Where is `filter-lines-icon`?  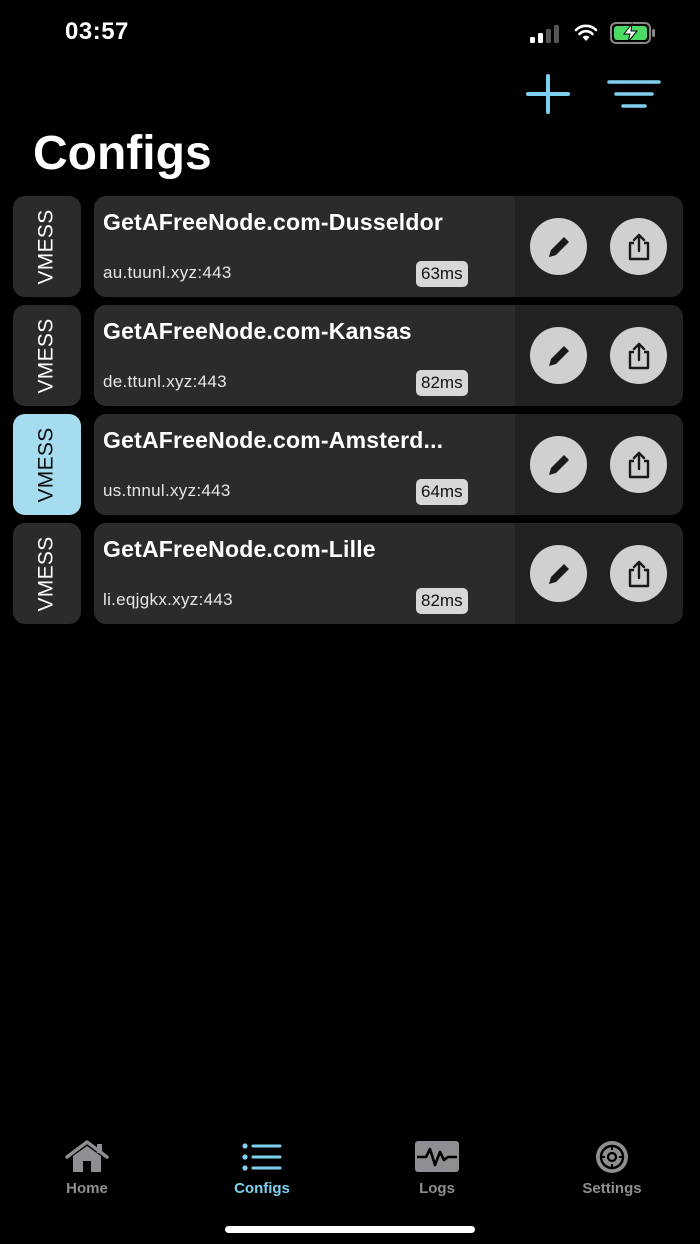
filter-lines-icon is located at coordinates (634, 94).